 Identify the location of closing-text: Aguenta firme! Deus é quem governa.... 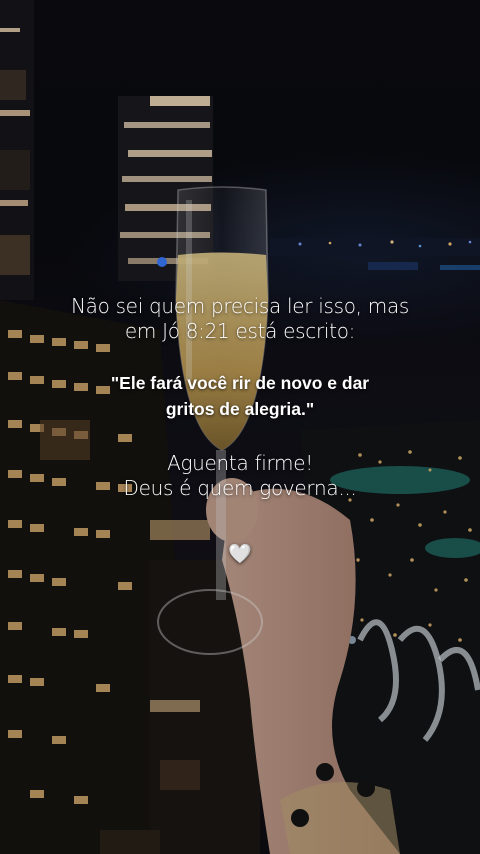
(240, 476).